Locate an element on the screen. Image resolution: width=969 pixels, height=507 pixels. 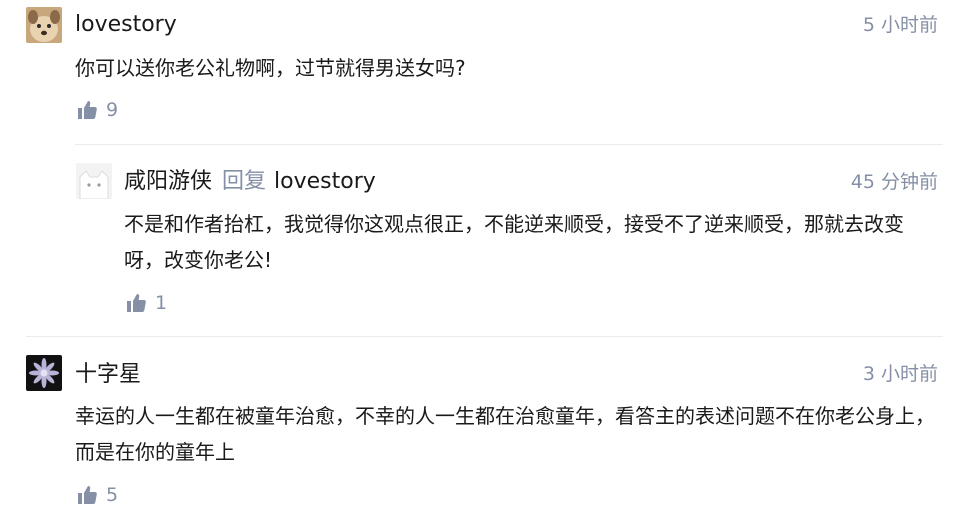
comment-content: 你可以送你老公礼物啊，过节就得男送女吗? is located at coordinates (270, 68).